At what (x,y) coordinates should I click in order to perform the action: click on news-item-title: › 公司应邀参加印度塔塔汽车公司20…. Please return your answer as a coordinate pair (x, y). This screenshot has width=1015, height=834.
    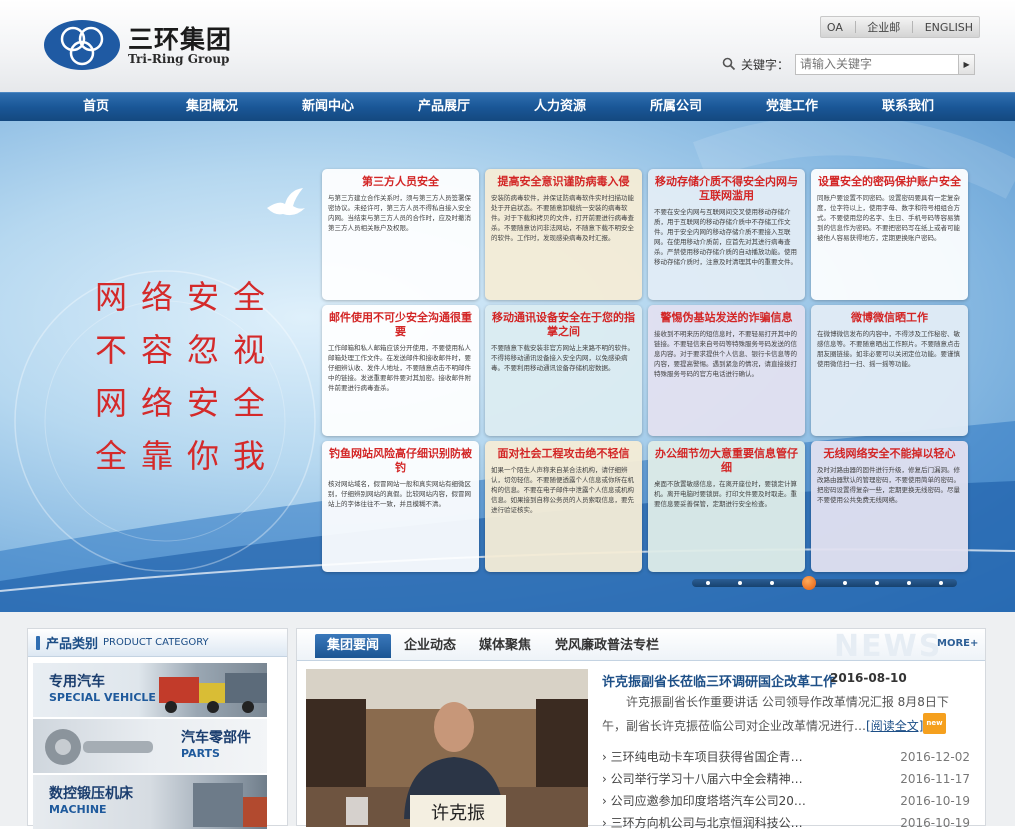
    Looking at the image, I should click on (704, 801).